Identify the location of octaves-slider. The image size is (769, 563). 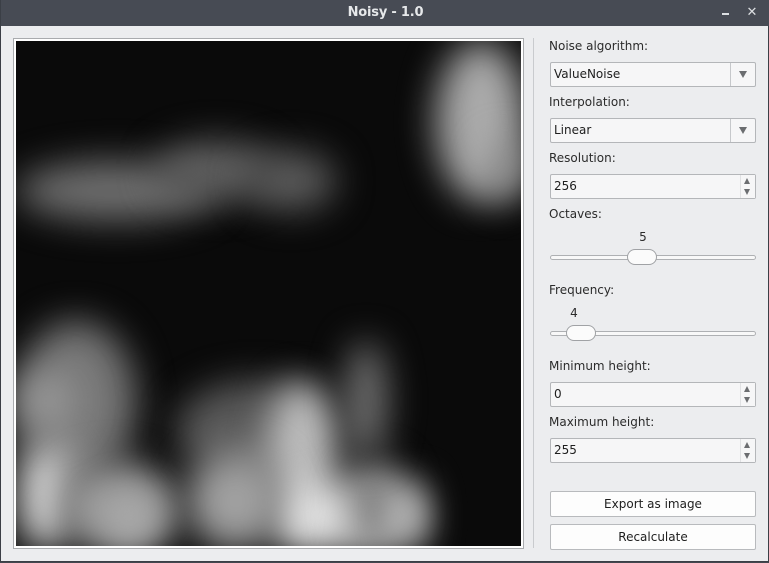
(653, 257).